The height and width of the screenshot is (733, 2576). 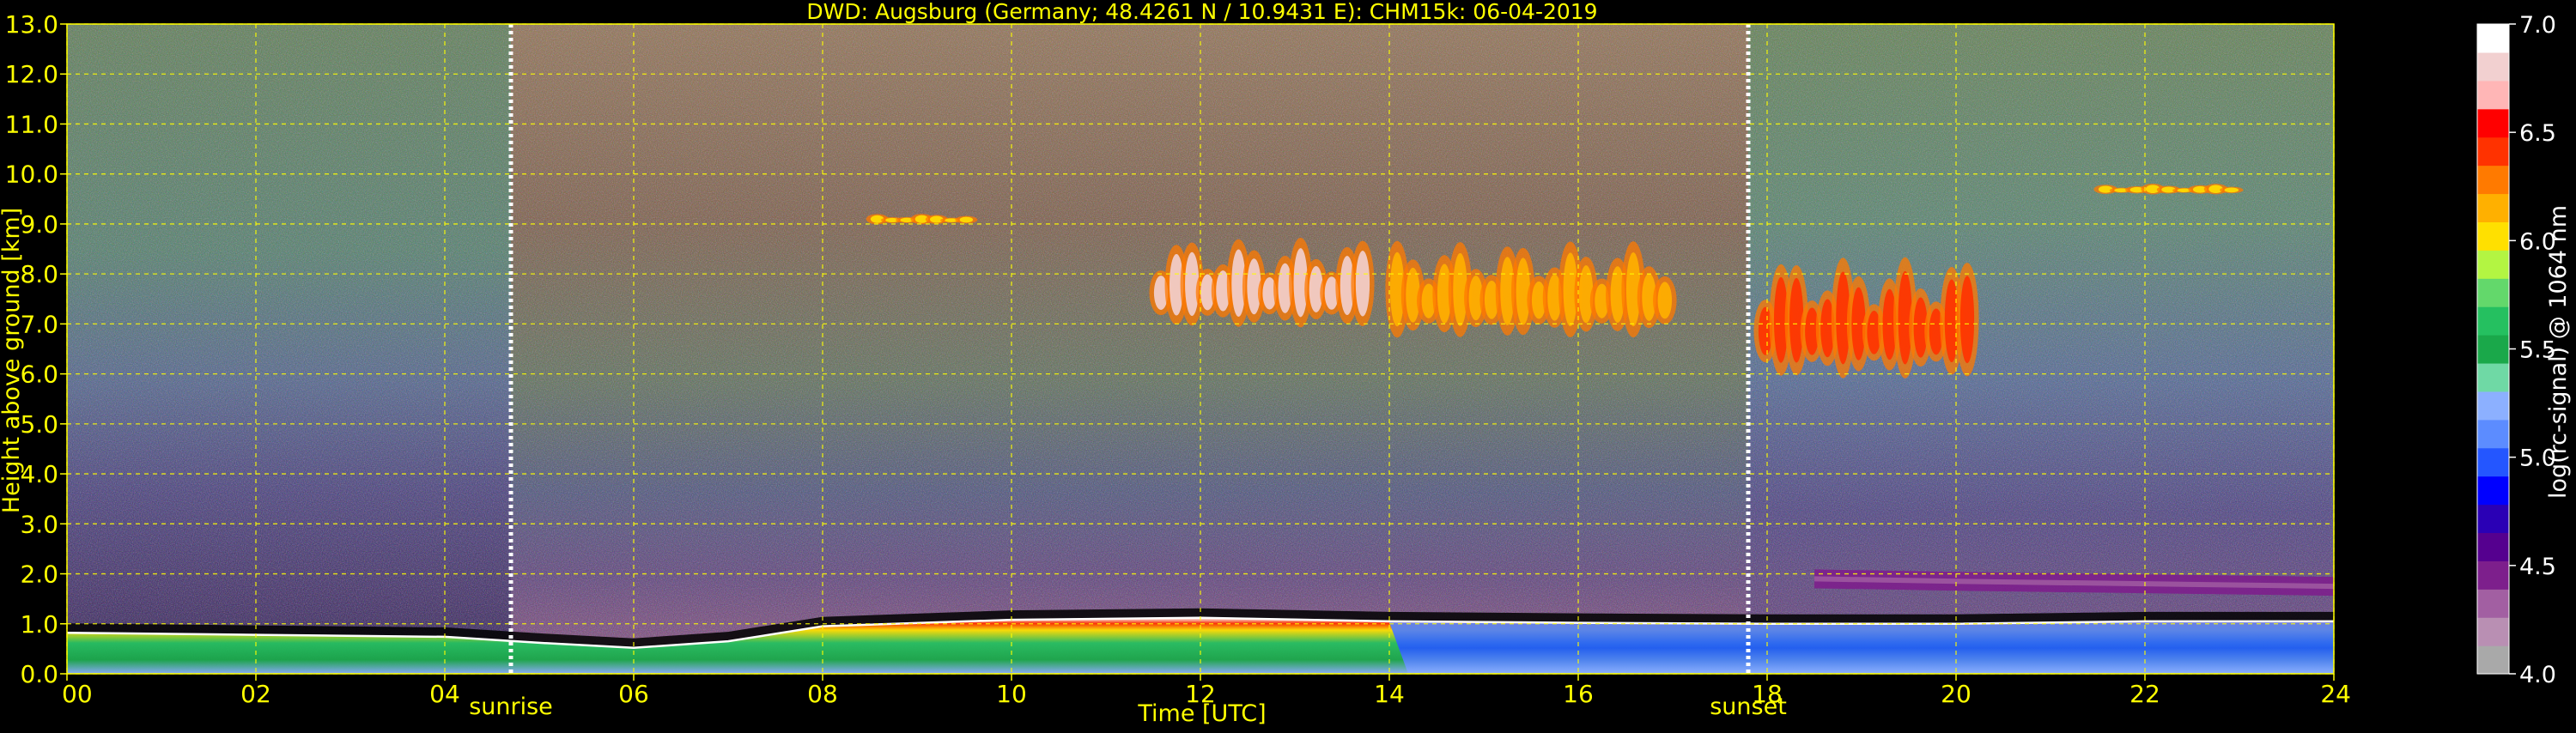 What do you see at coordinates (823, 694) in the screenshot?
I see `x-tick-label: 08` at bounding box center [823, 694].